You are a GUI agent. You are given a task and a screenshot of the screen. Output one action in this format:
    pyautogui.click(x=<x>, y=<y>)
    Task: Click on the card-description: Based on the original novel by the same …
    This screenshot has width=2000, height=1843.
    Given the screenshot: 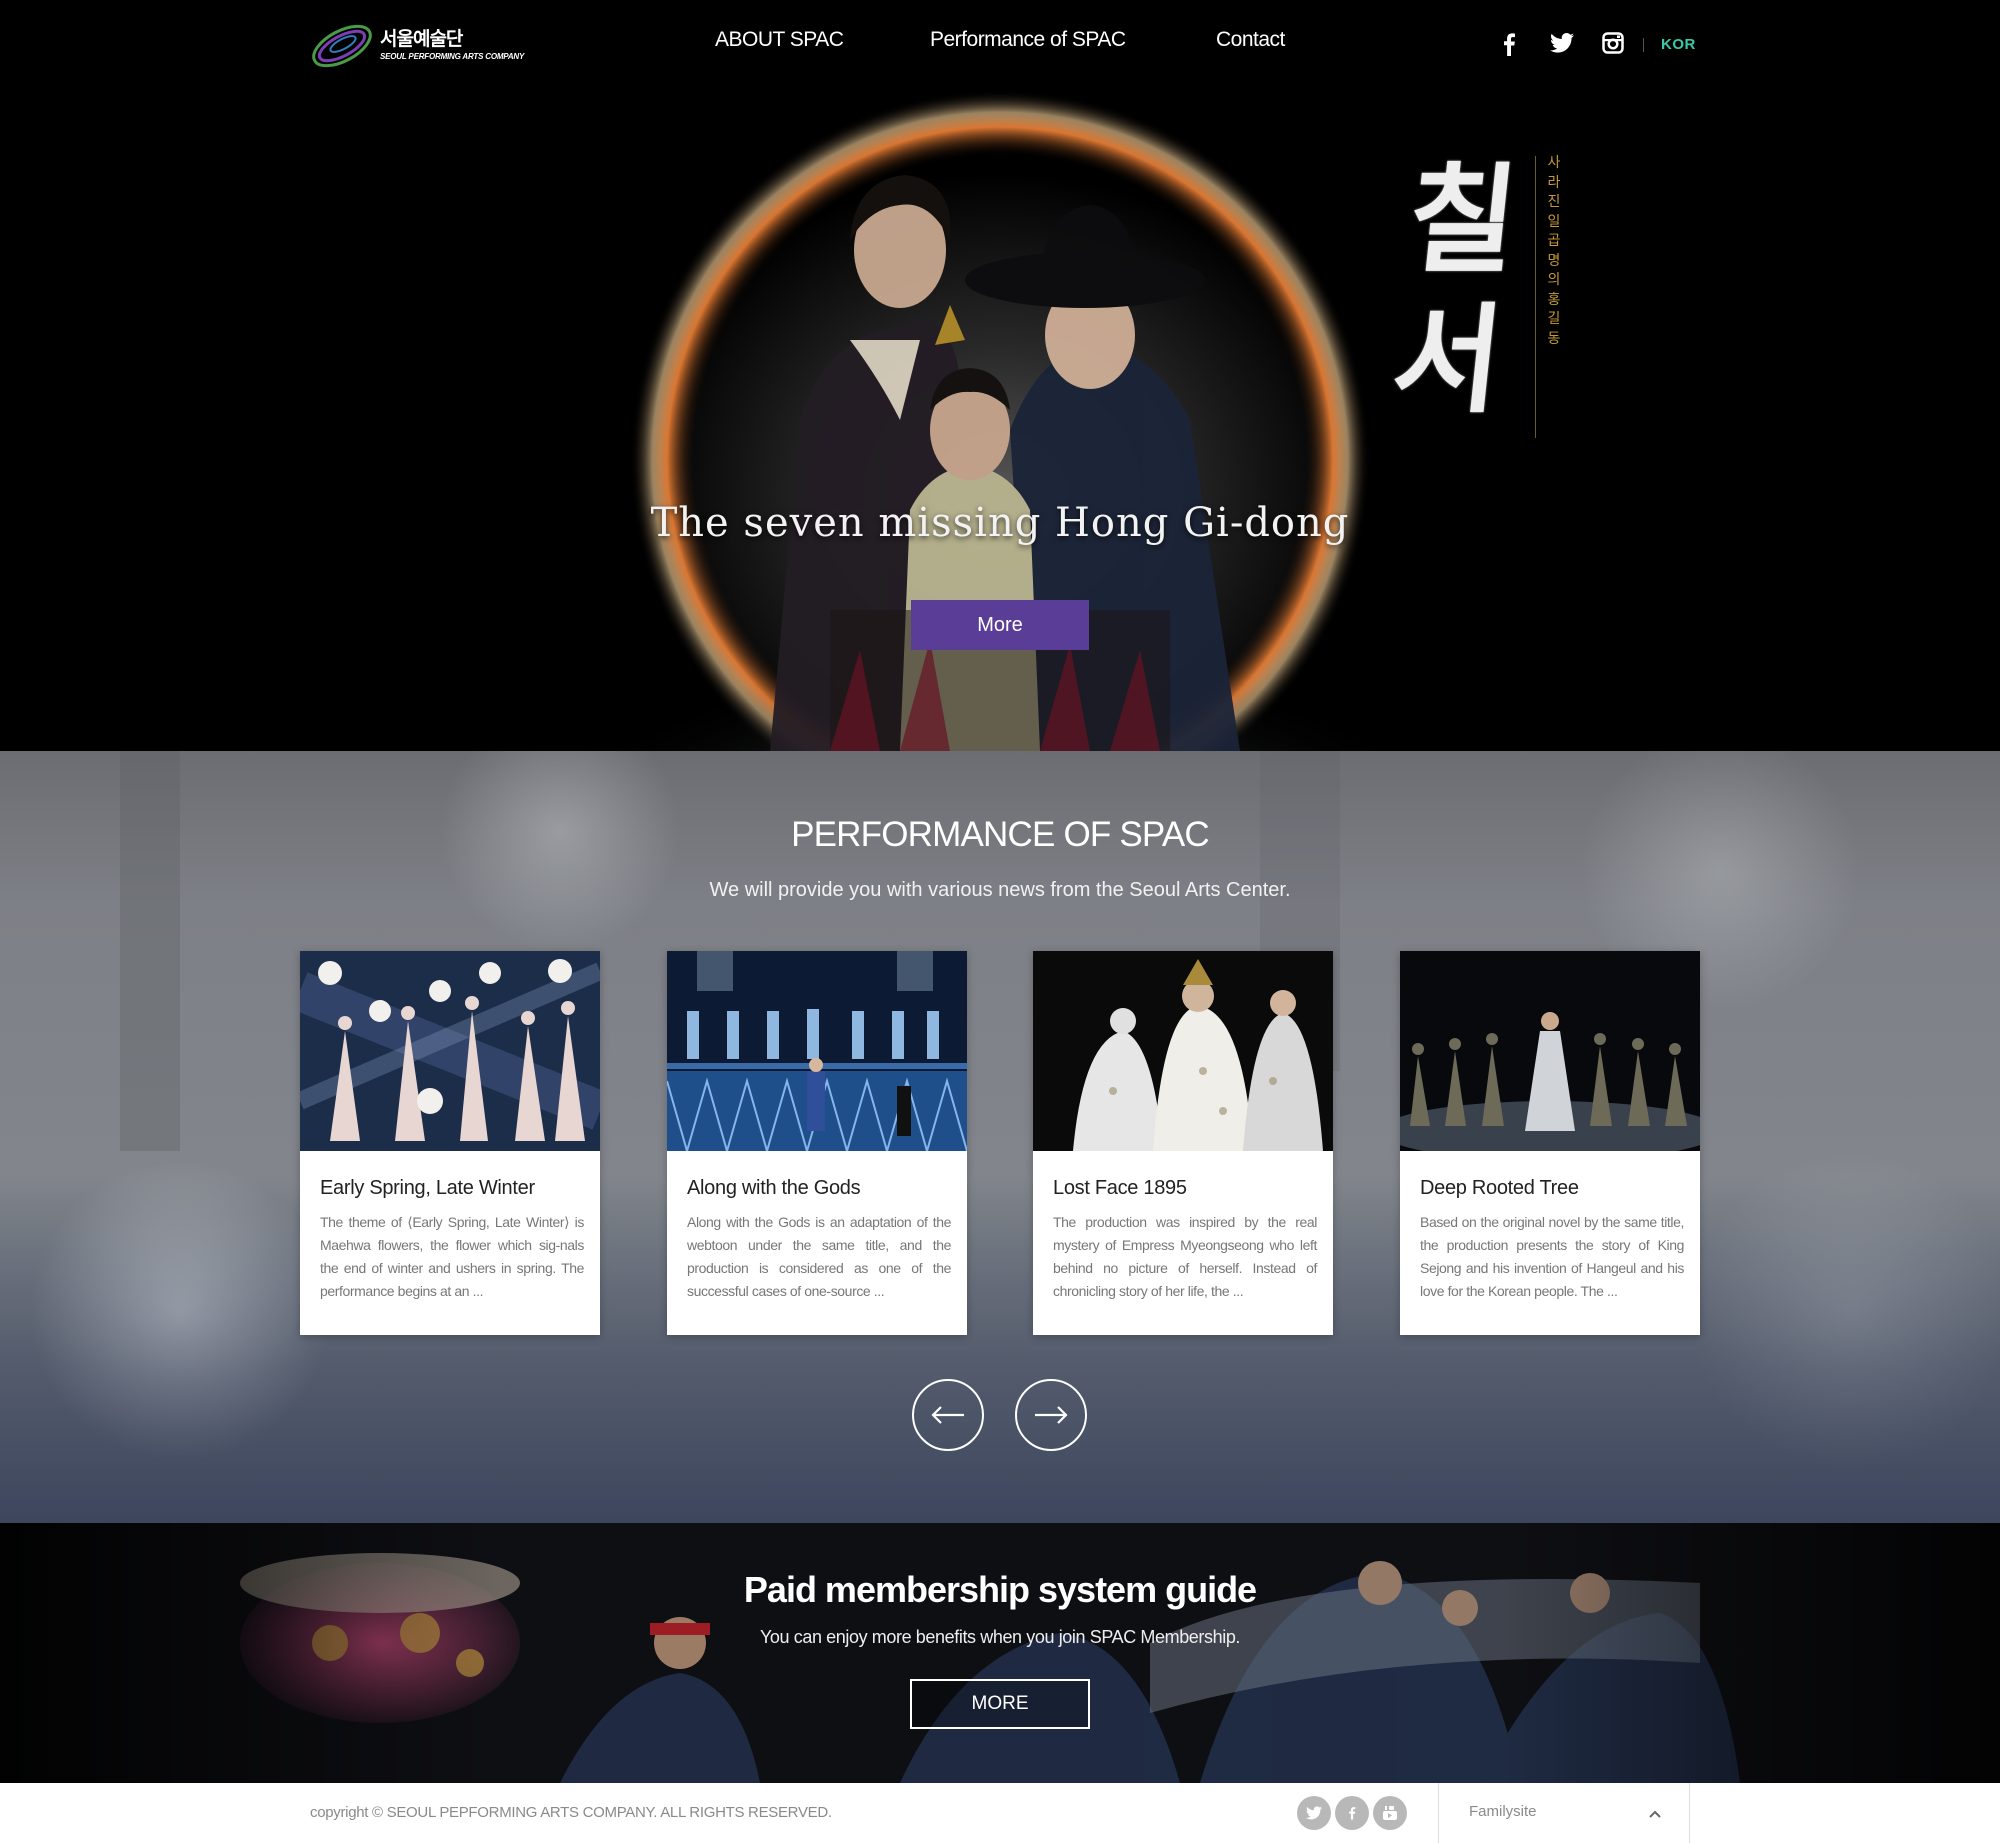 What is the action you would take?
    pyautogui.click(x=1552, y=1256)
    